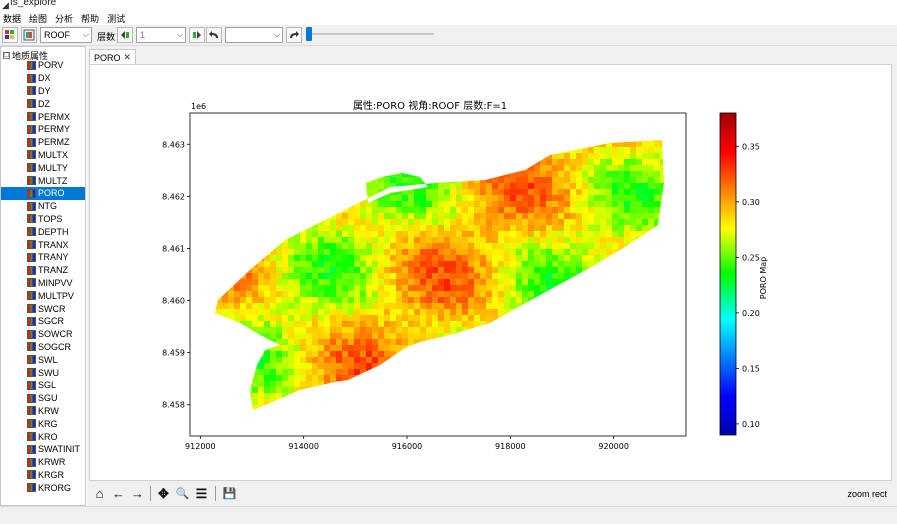  I want to click on tree-item-dz: DZ, so click(43, 103).